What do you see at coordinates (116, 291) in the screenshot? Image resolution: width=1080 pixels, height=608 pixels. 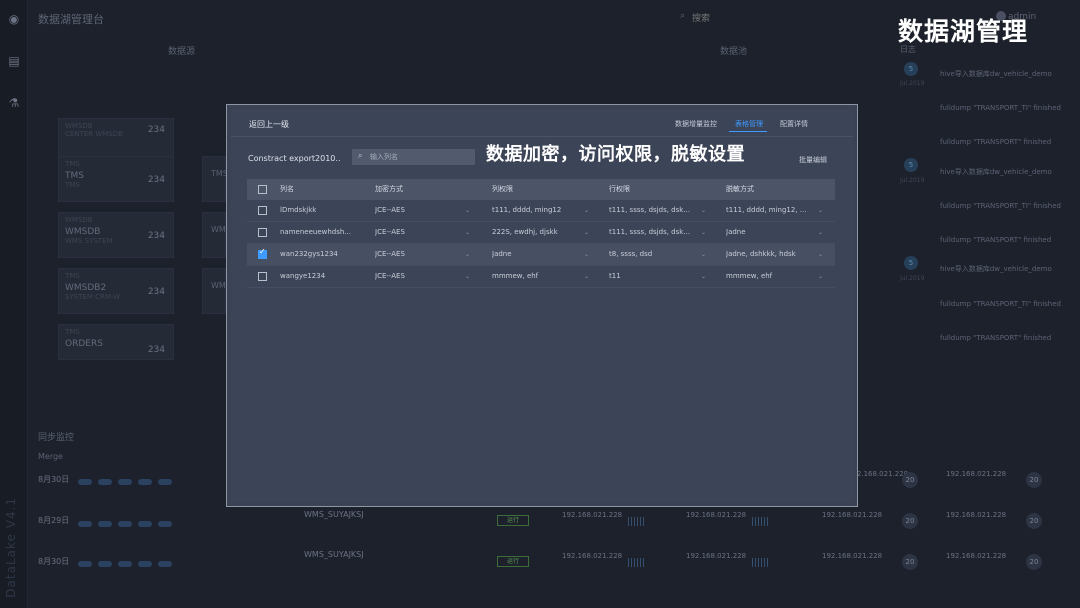 I see `source-card: TMS WMSDB2 SYSTEM CRM-W 234` at bounding box center [116, 291].